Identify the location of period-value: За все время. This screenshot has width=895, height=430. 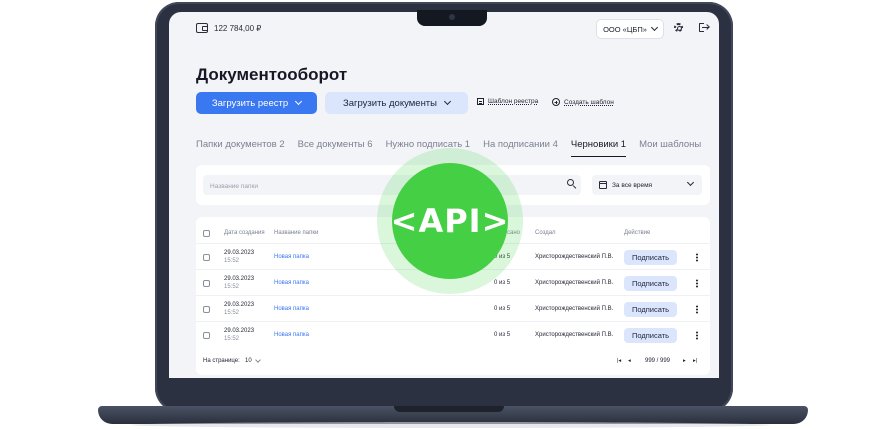
(632, 185).